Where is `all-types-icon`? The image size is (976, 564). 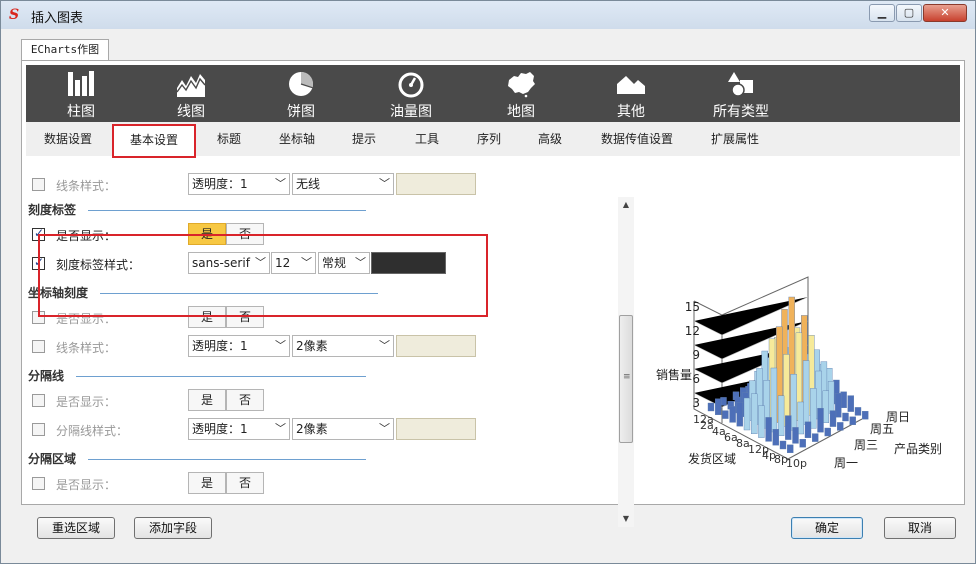 all-types-icon is located at coordinates (740, 84).